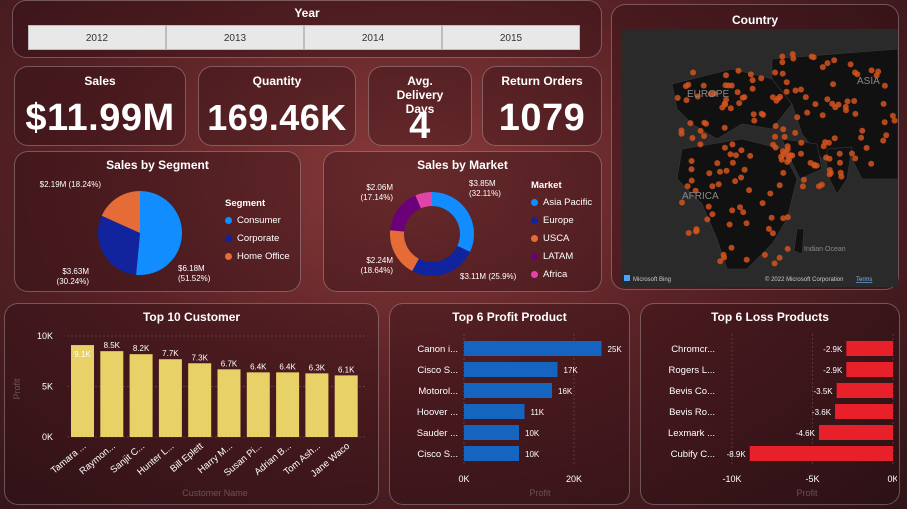  I want to click on segment-legend-home-office: Home Office, so click(257, 256).